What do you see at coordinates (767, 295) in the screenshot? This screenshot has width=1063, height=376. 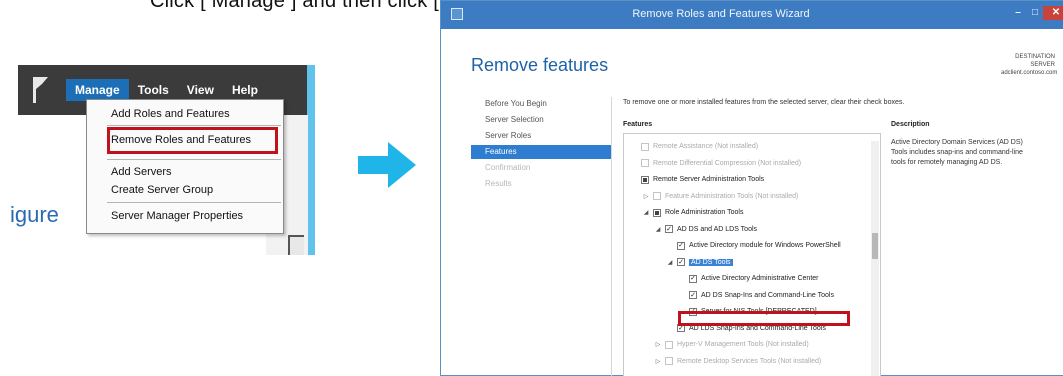 I see `tree-row-label: AD DS Snap-Ins and Command-Line Tools` at bounding box center [767, 295].